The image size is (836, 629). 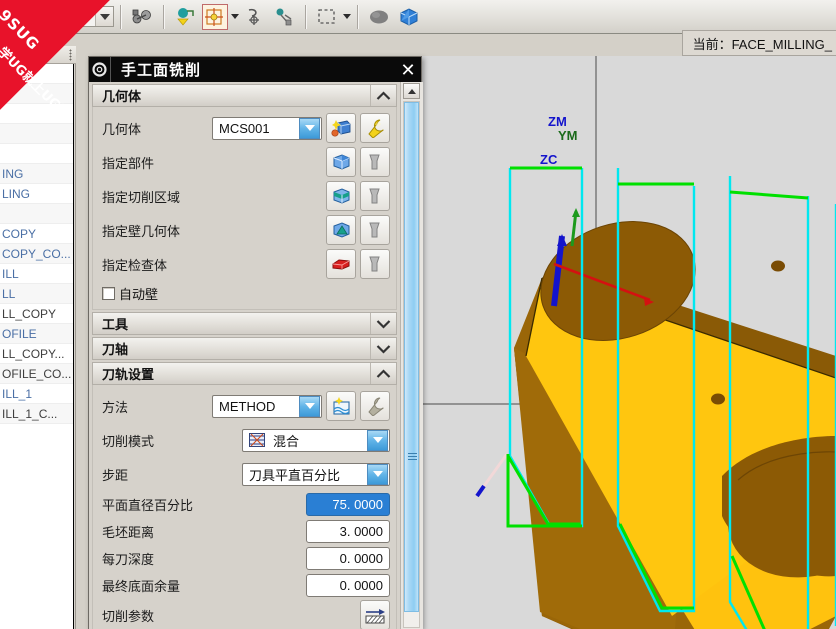 I want to click on wcs-origin-dropdown-caret, so click(x=234, y=17).